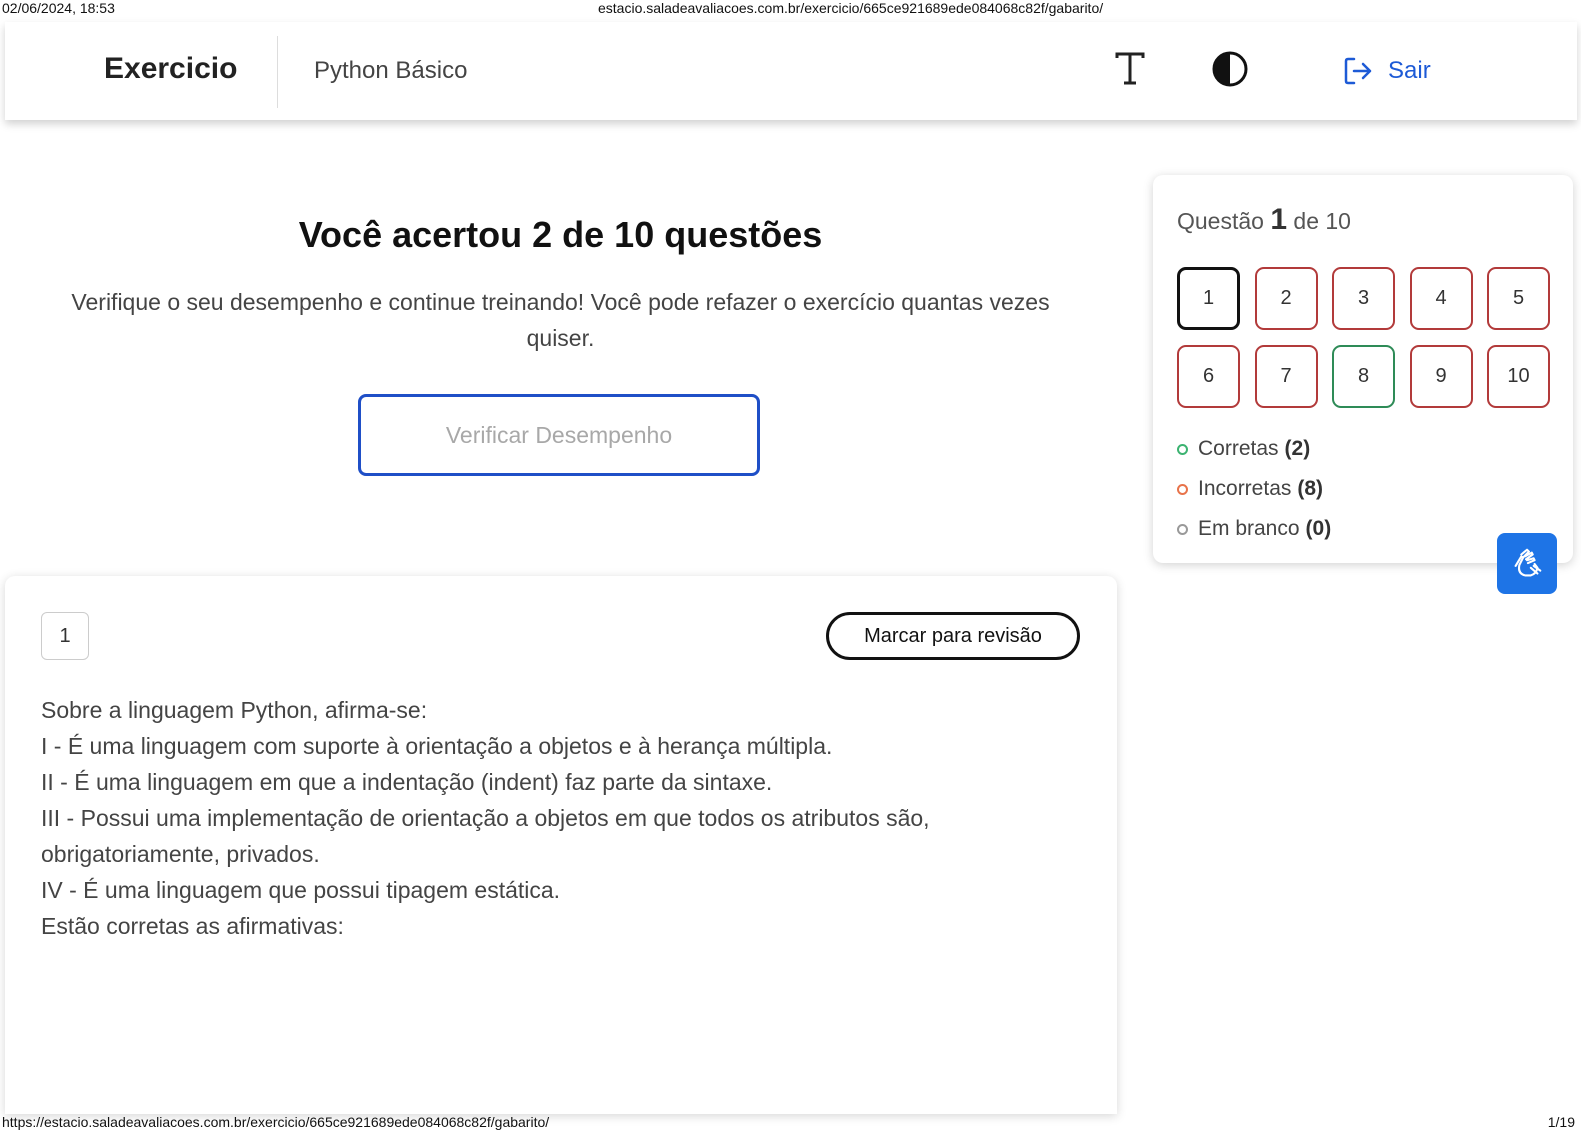 This screenshot has width=1581, height=1132. I want to click on legend-correct: Corretas (2), so click(1254, 449).